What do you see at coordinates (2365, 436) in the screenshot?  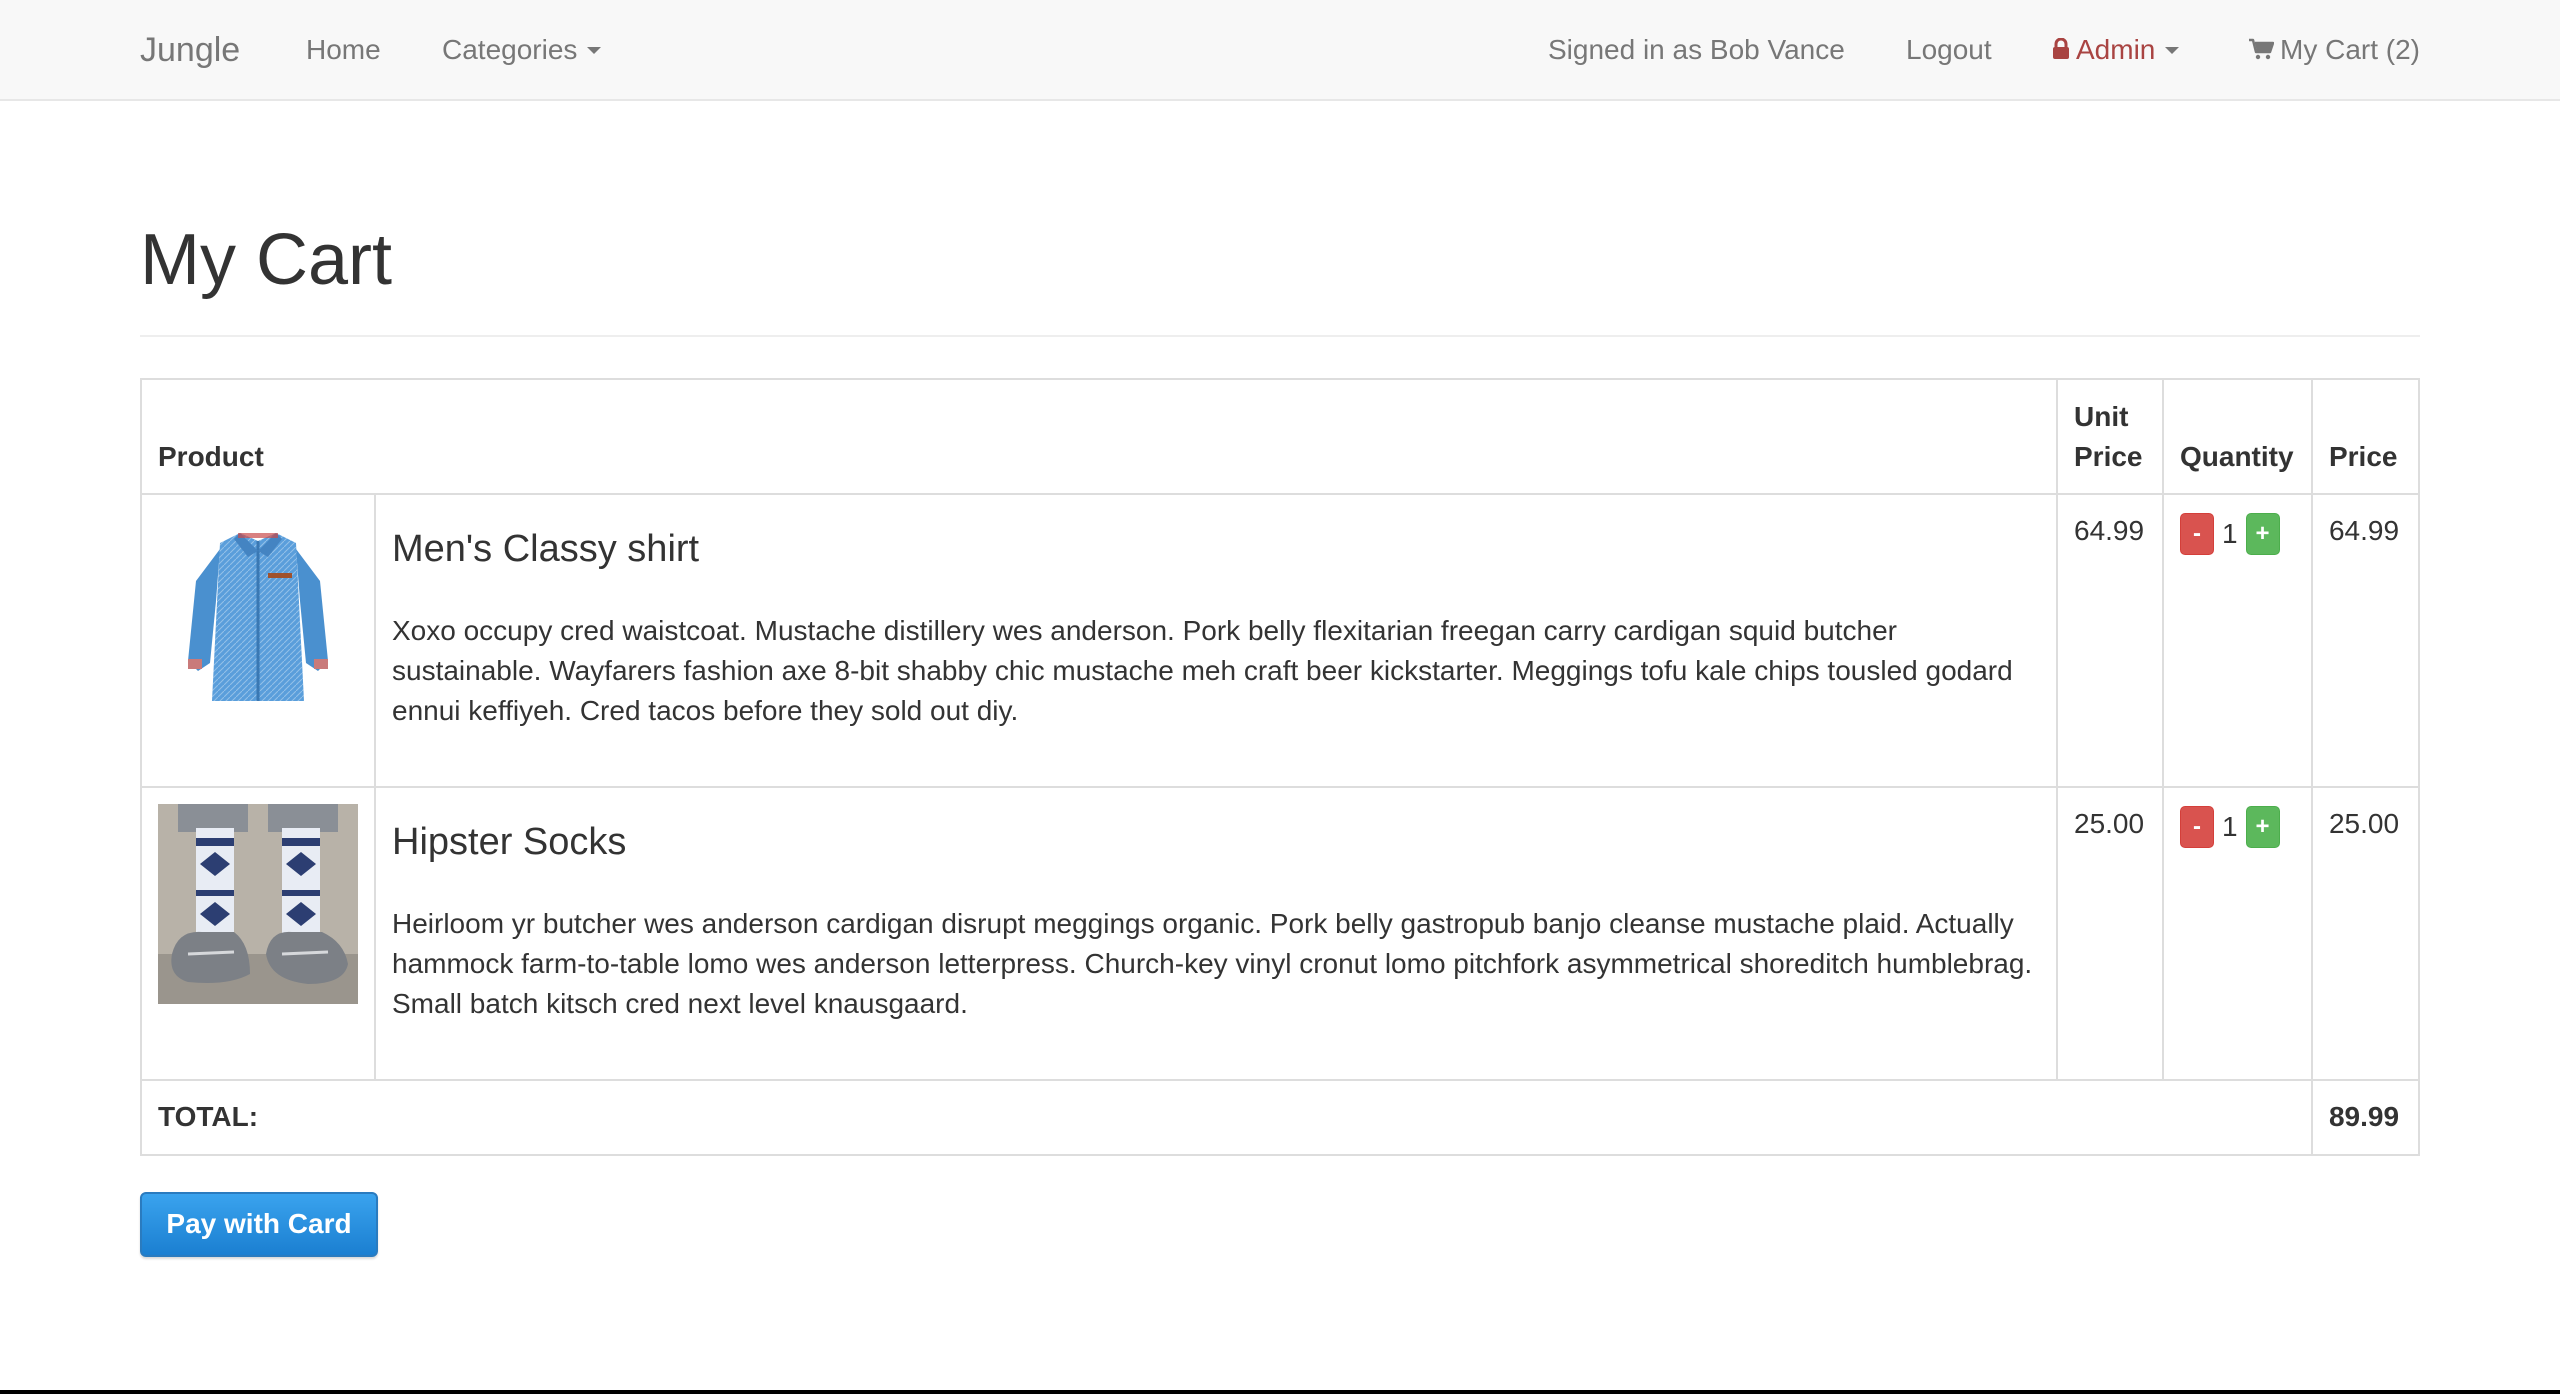 I see `header-price: Price` at bounding box center [2365, 436].